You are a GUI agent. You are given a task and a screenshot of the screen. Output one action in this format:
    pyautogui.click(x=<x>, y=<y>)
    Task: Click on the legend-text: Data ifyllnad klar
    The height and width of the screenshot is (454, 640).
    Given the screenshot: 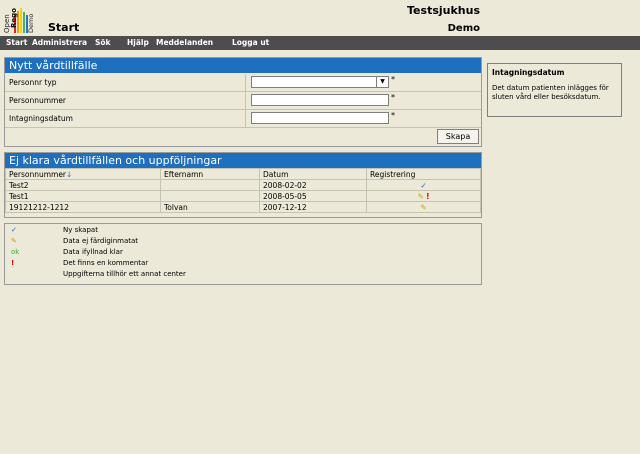 What is the action you would take?
    pyautogui.click(x=93, y=252)
    